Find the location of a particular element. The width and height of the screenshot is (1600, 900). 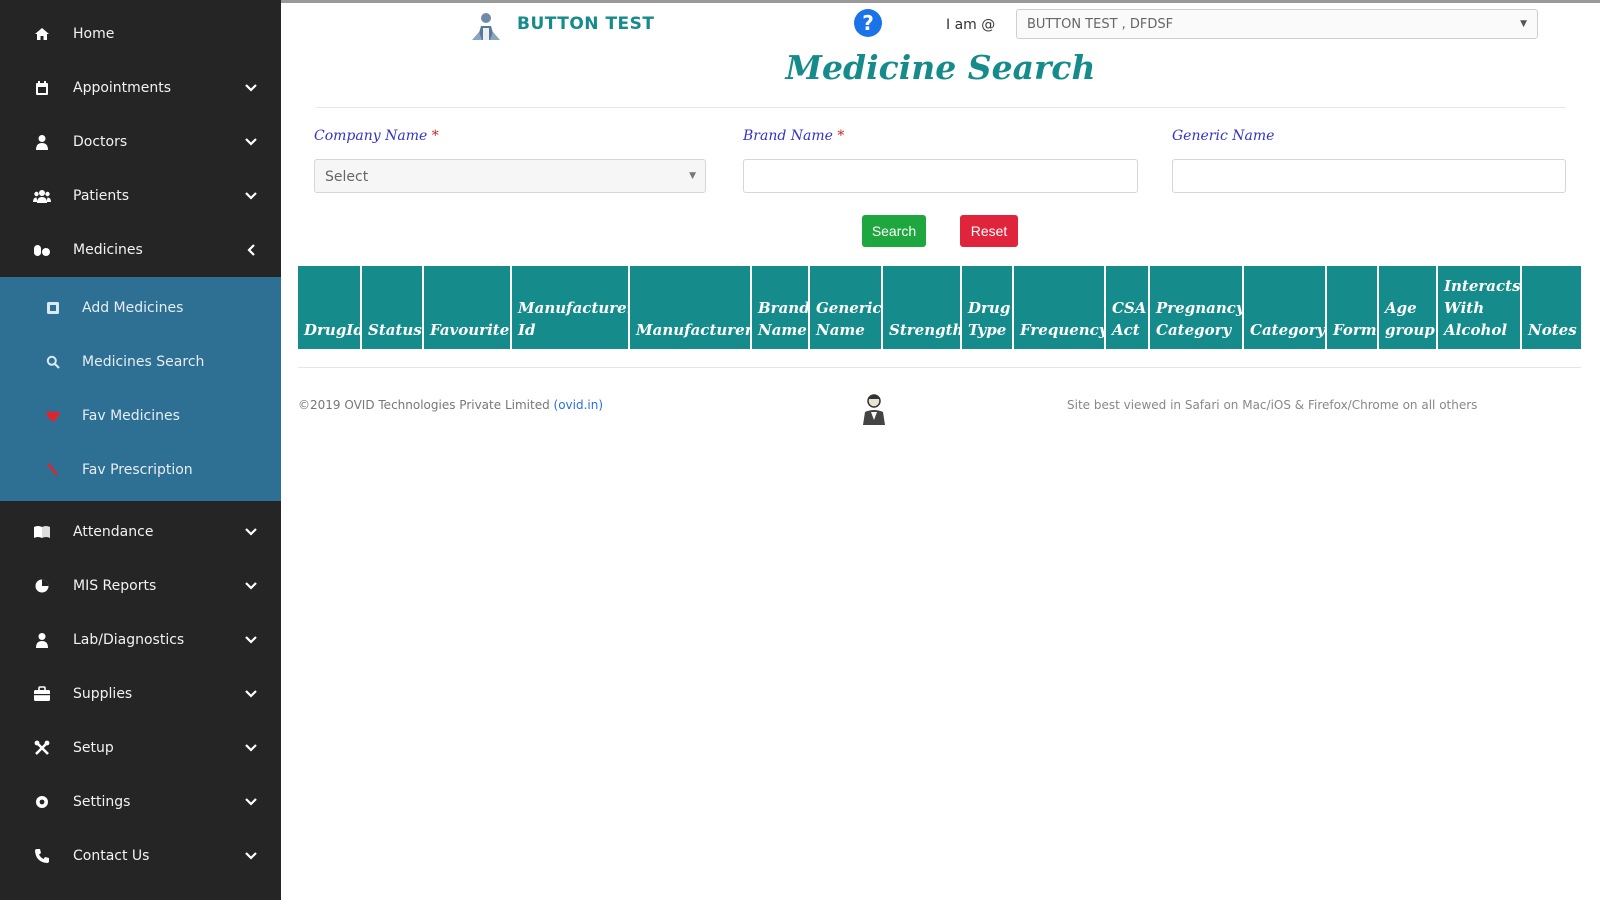

pills-icon is located at coordinates (42, 250).